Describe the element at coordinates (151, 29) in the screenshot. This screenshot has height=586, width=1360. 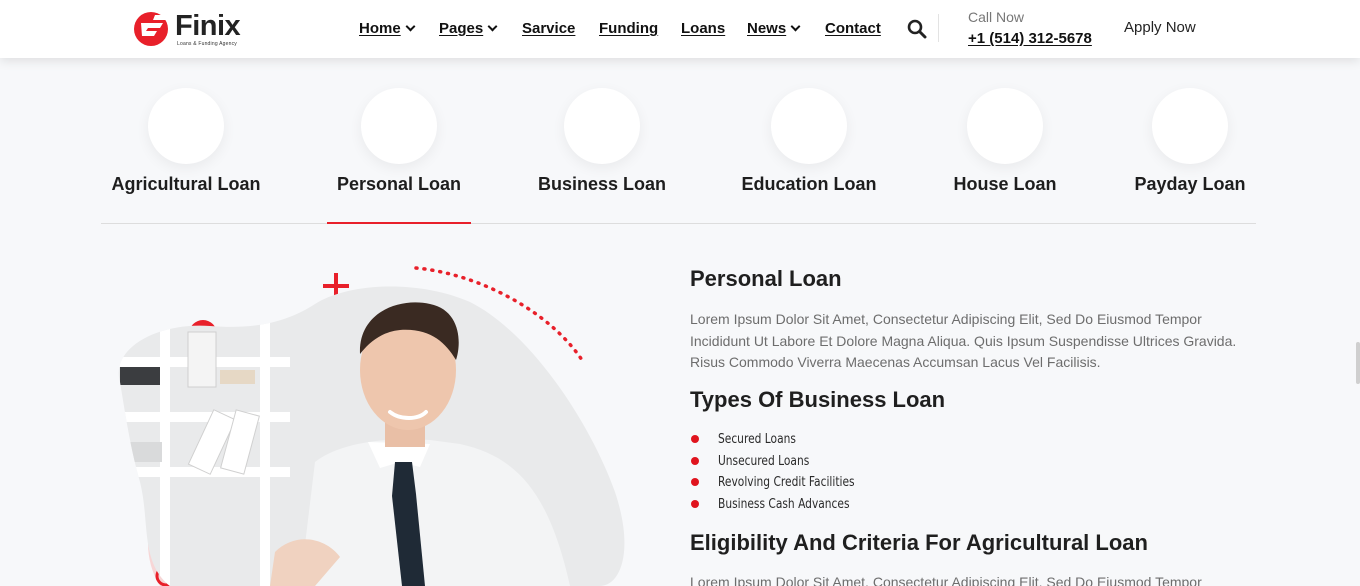
I see `logo-mark-icon` at that location.